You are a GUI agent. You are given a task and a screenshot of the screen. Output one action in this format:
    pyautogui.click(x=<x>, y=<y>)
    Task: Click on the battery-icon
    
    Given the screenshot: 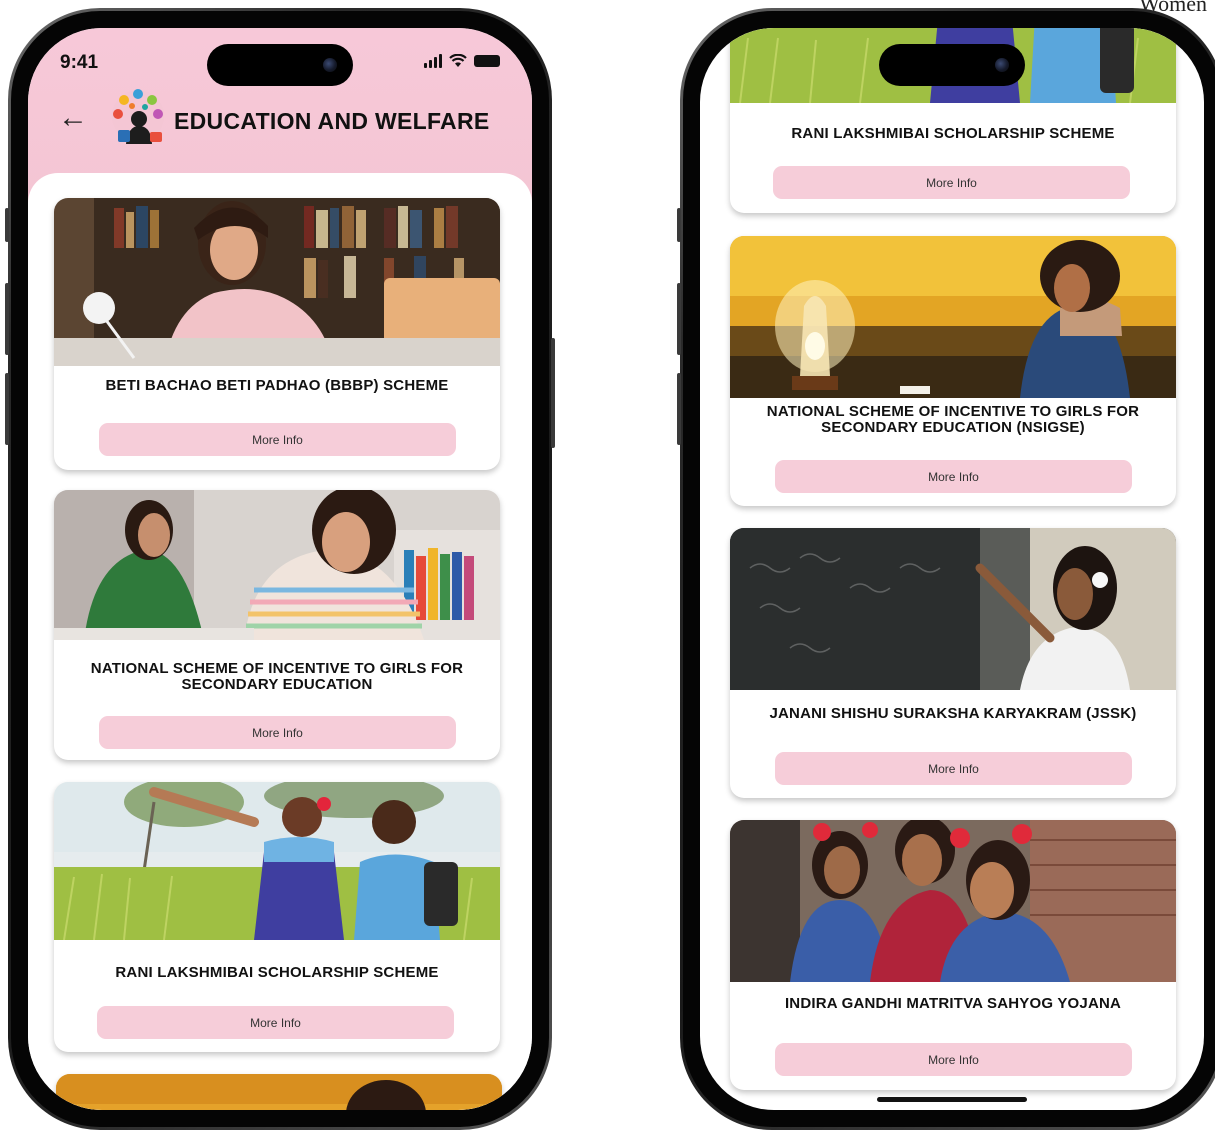 What is the action you would take?
    pyautogui.click(x=487, y=61)
    